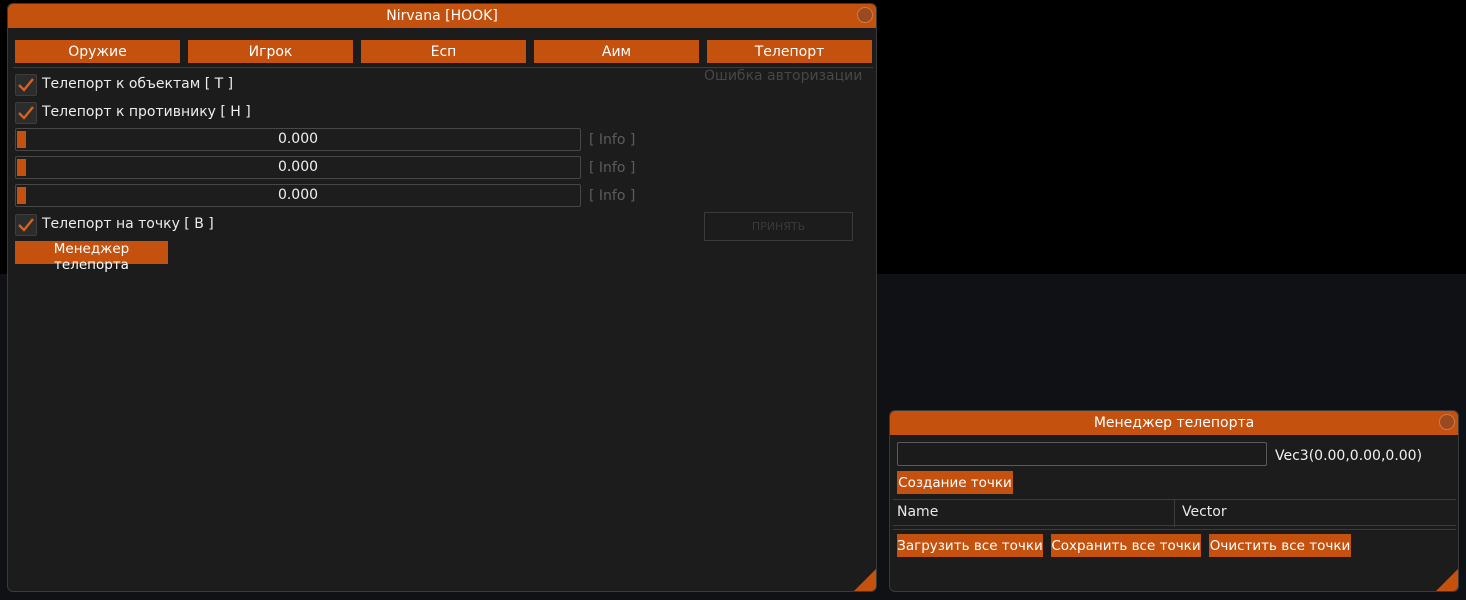 The width and height of the screenshot is (1466, 600). What do you see at coordinates (778, 226) in the screenshot?
I see `accept-button: ПРИНЯТЬ` at bounding box center [778, 226].